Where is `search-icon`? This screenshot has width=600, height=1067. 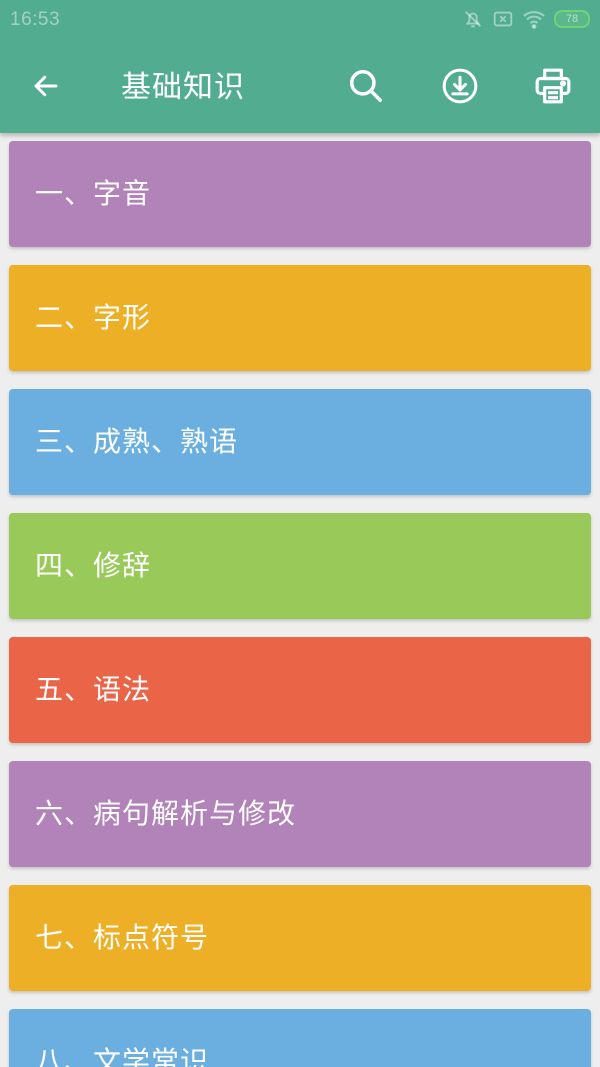
search-icon is located at coordinates (366, 88).